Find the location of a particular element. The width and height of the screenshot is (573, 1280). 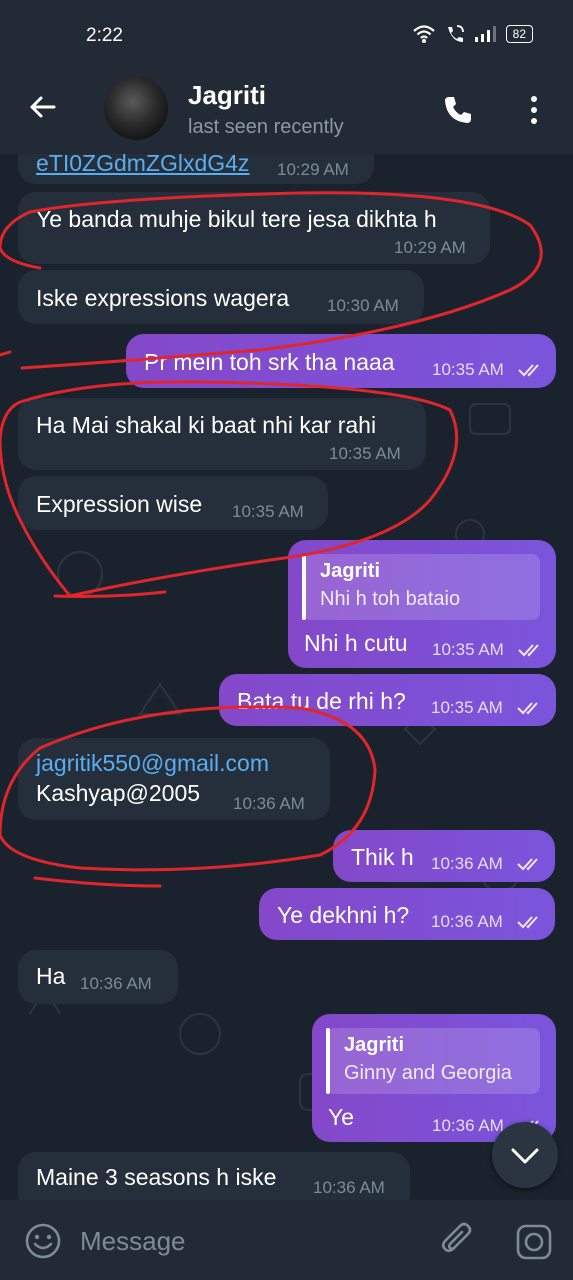

message-outgoing: Thik h 10:36 AM is located at coordinates (444, 856).